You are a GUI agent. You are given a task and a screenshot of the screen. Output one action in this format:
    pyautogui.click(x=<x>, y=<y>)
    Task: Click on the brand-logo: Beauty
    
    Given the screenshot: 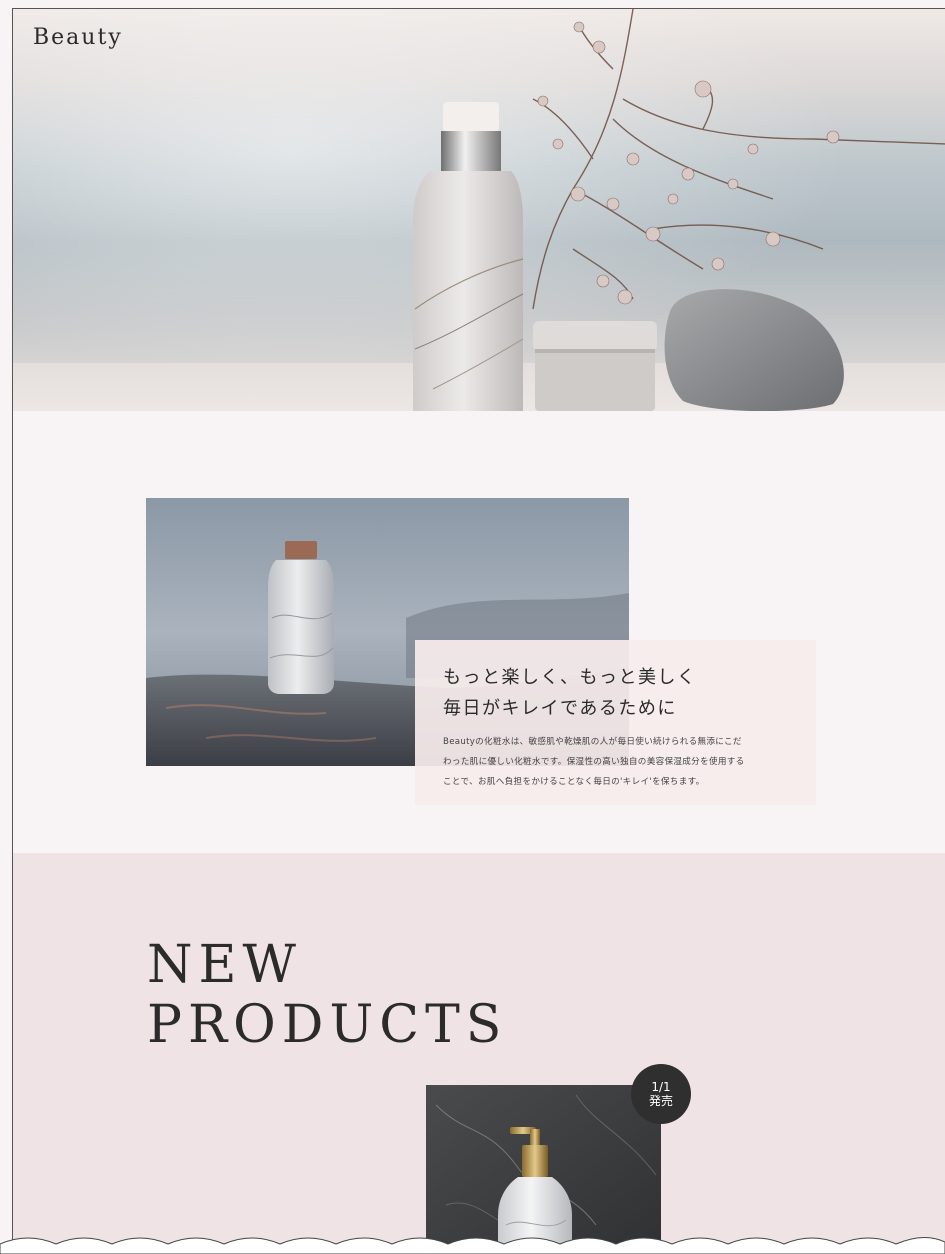 What is the action you would take?
    pyautogui.click(x=78, y=37)
    